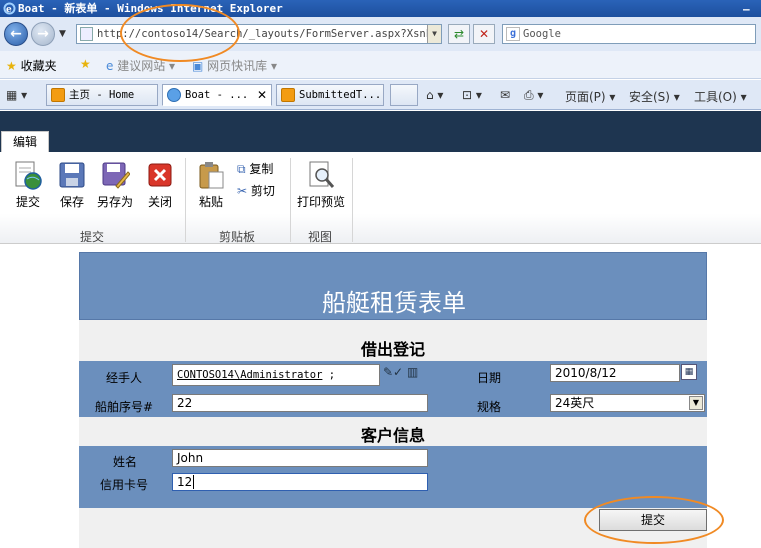 Image resolution: width=761 pixels, height=548 pixels. I want to click on customer-band: 姓名 John 信用卡号 12, so click(393, 477).